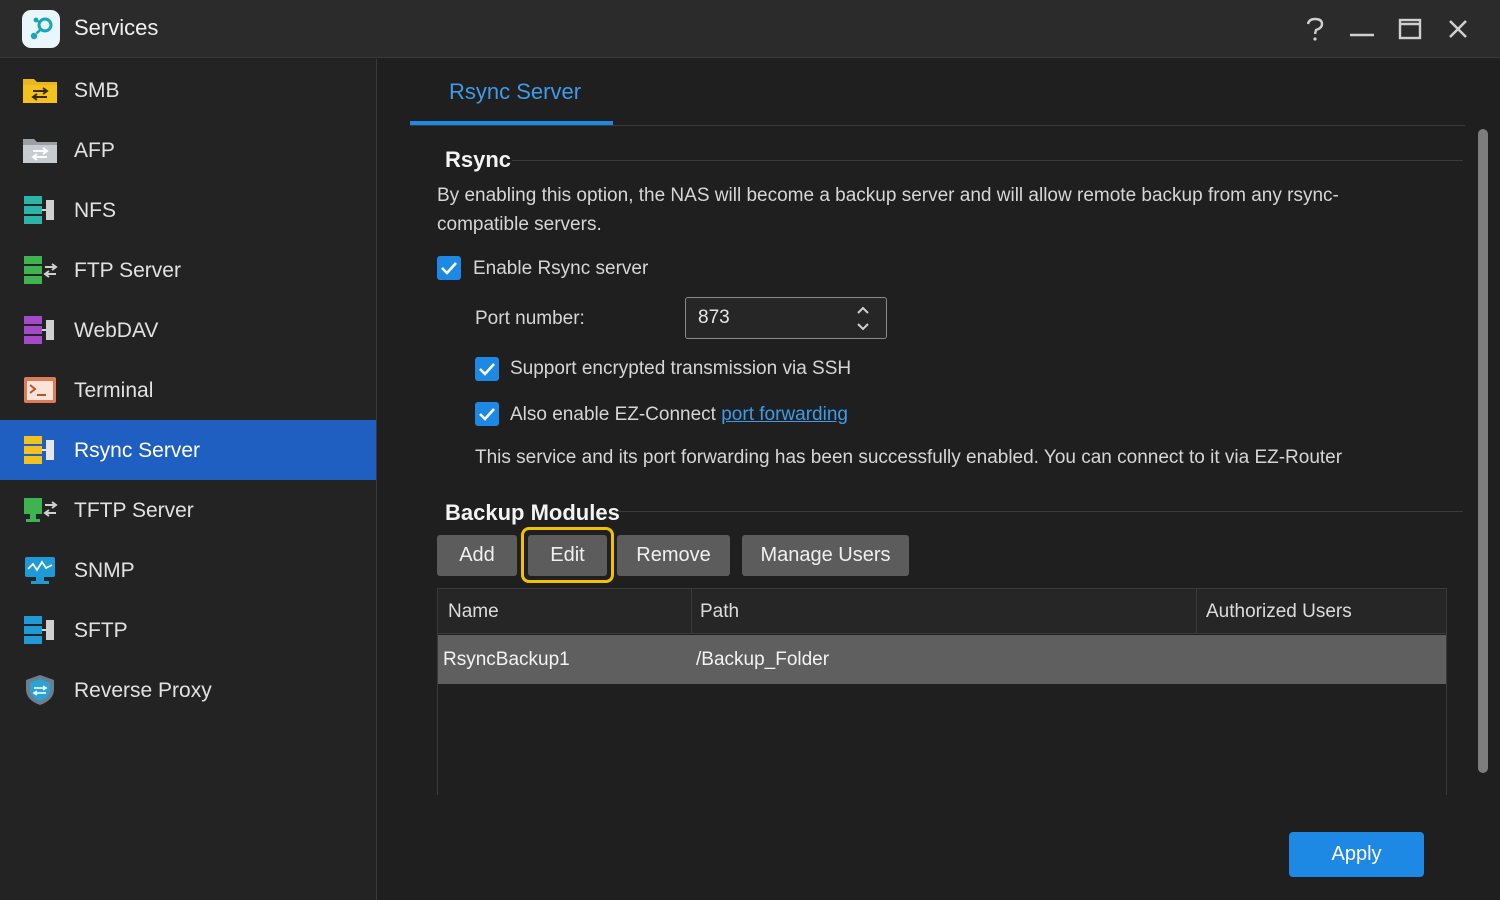  What do you see at coordinates (40, 630) in the screenshot?
I see `sftp-icon` at bounding box center [40, 630].